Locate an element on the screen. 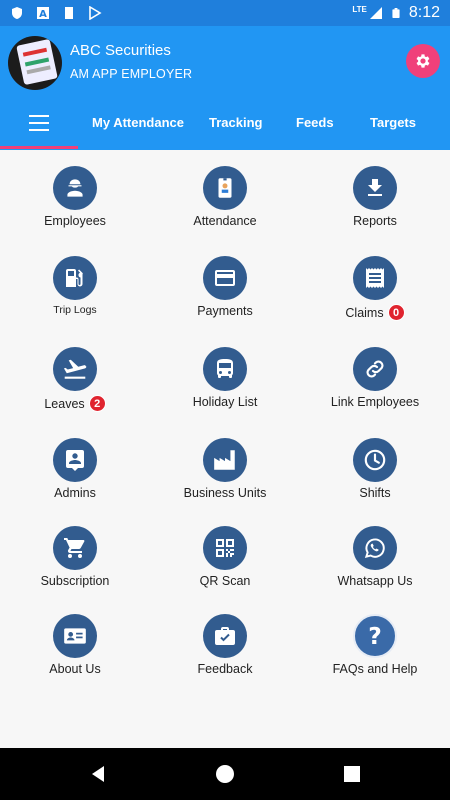 Image resolution: width=450 pixels, height=800 pixels. flight-takeoff-icon is located at coordinates (75, 369).